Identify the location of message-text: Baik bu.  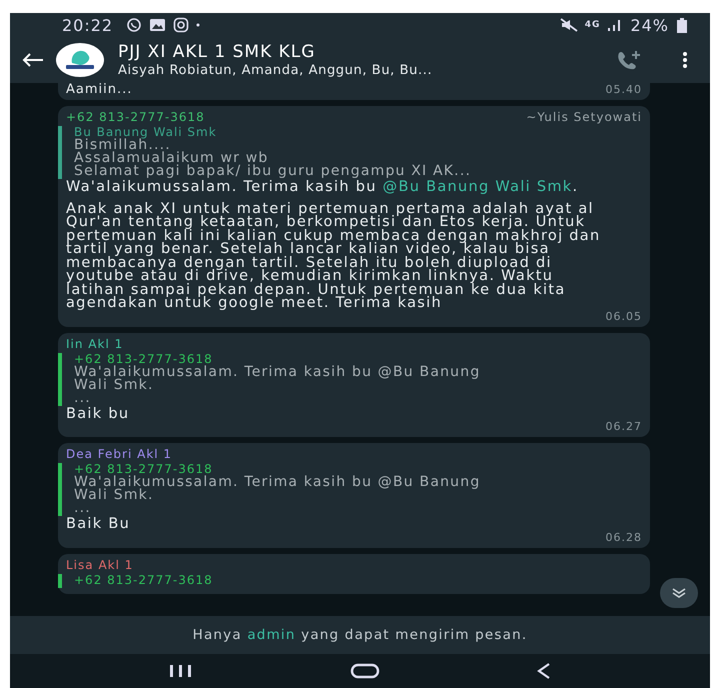
(98, 414).